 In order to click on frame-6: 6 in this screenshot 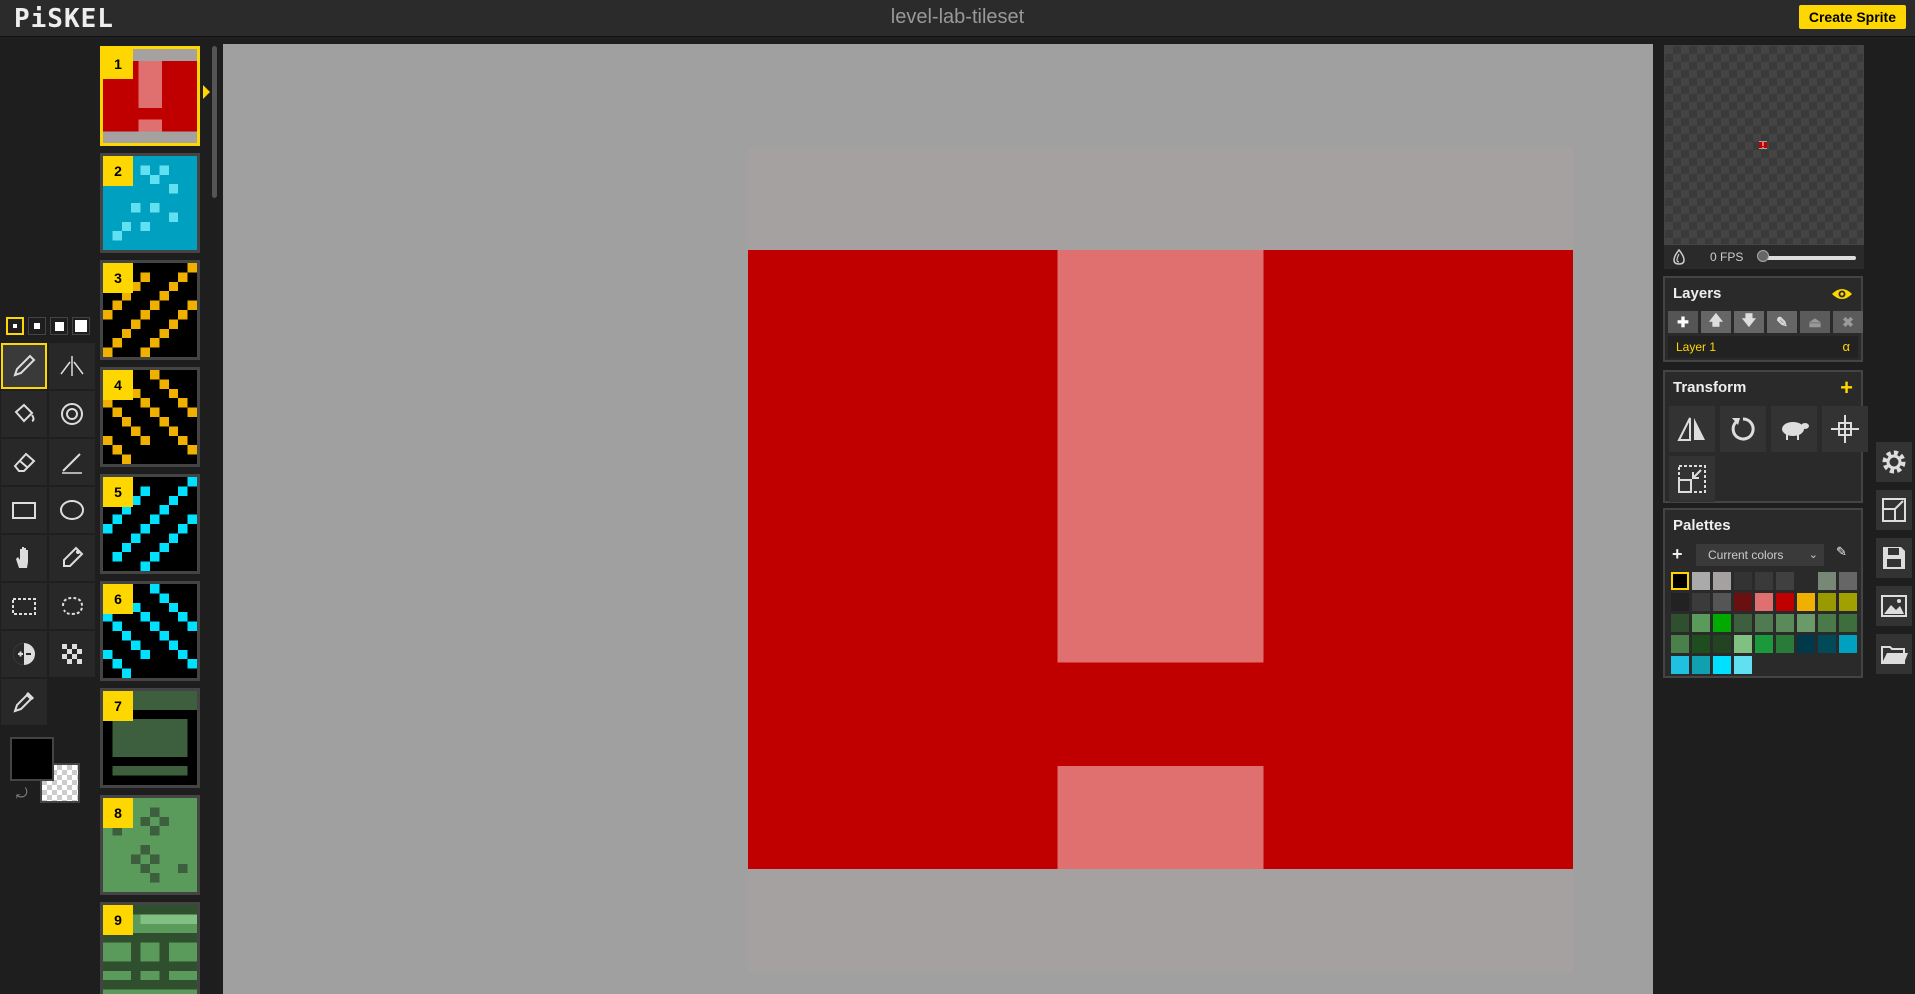, I will do `click(150, 631)`.